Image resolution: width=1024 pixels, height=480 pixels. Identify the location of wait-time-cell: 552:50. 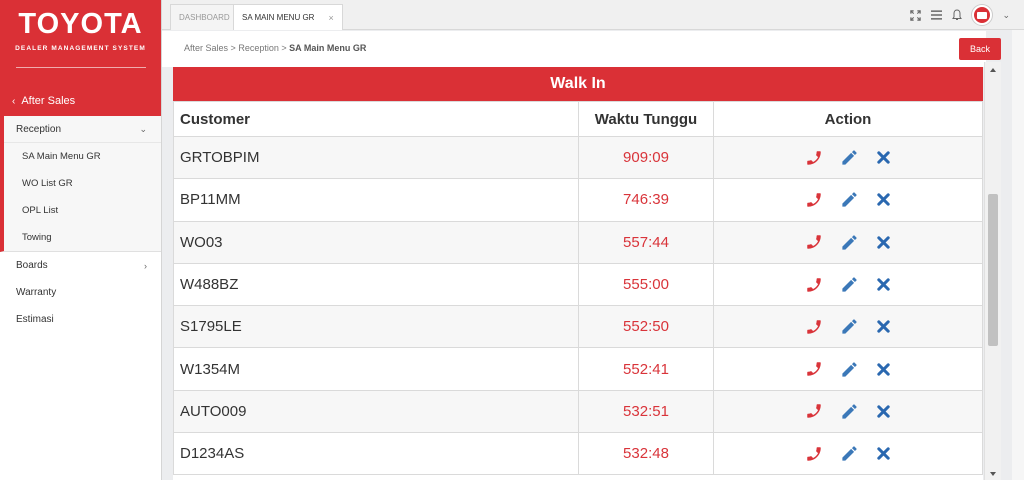
(646, 327).